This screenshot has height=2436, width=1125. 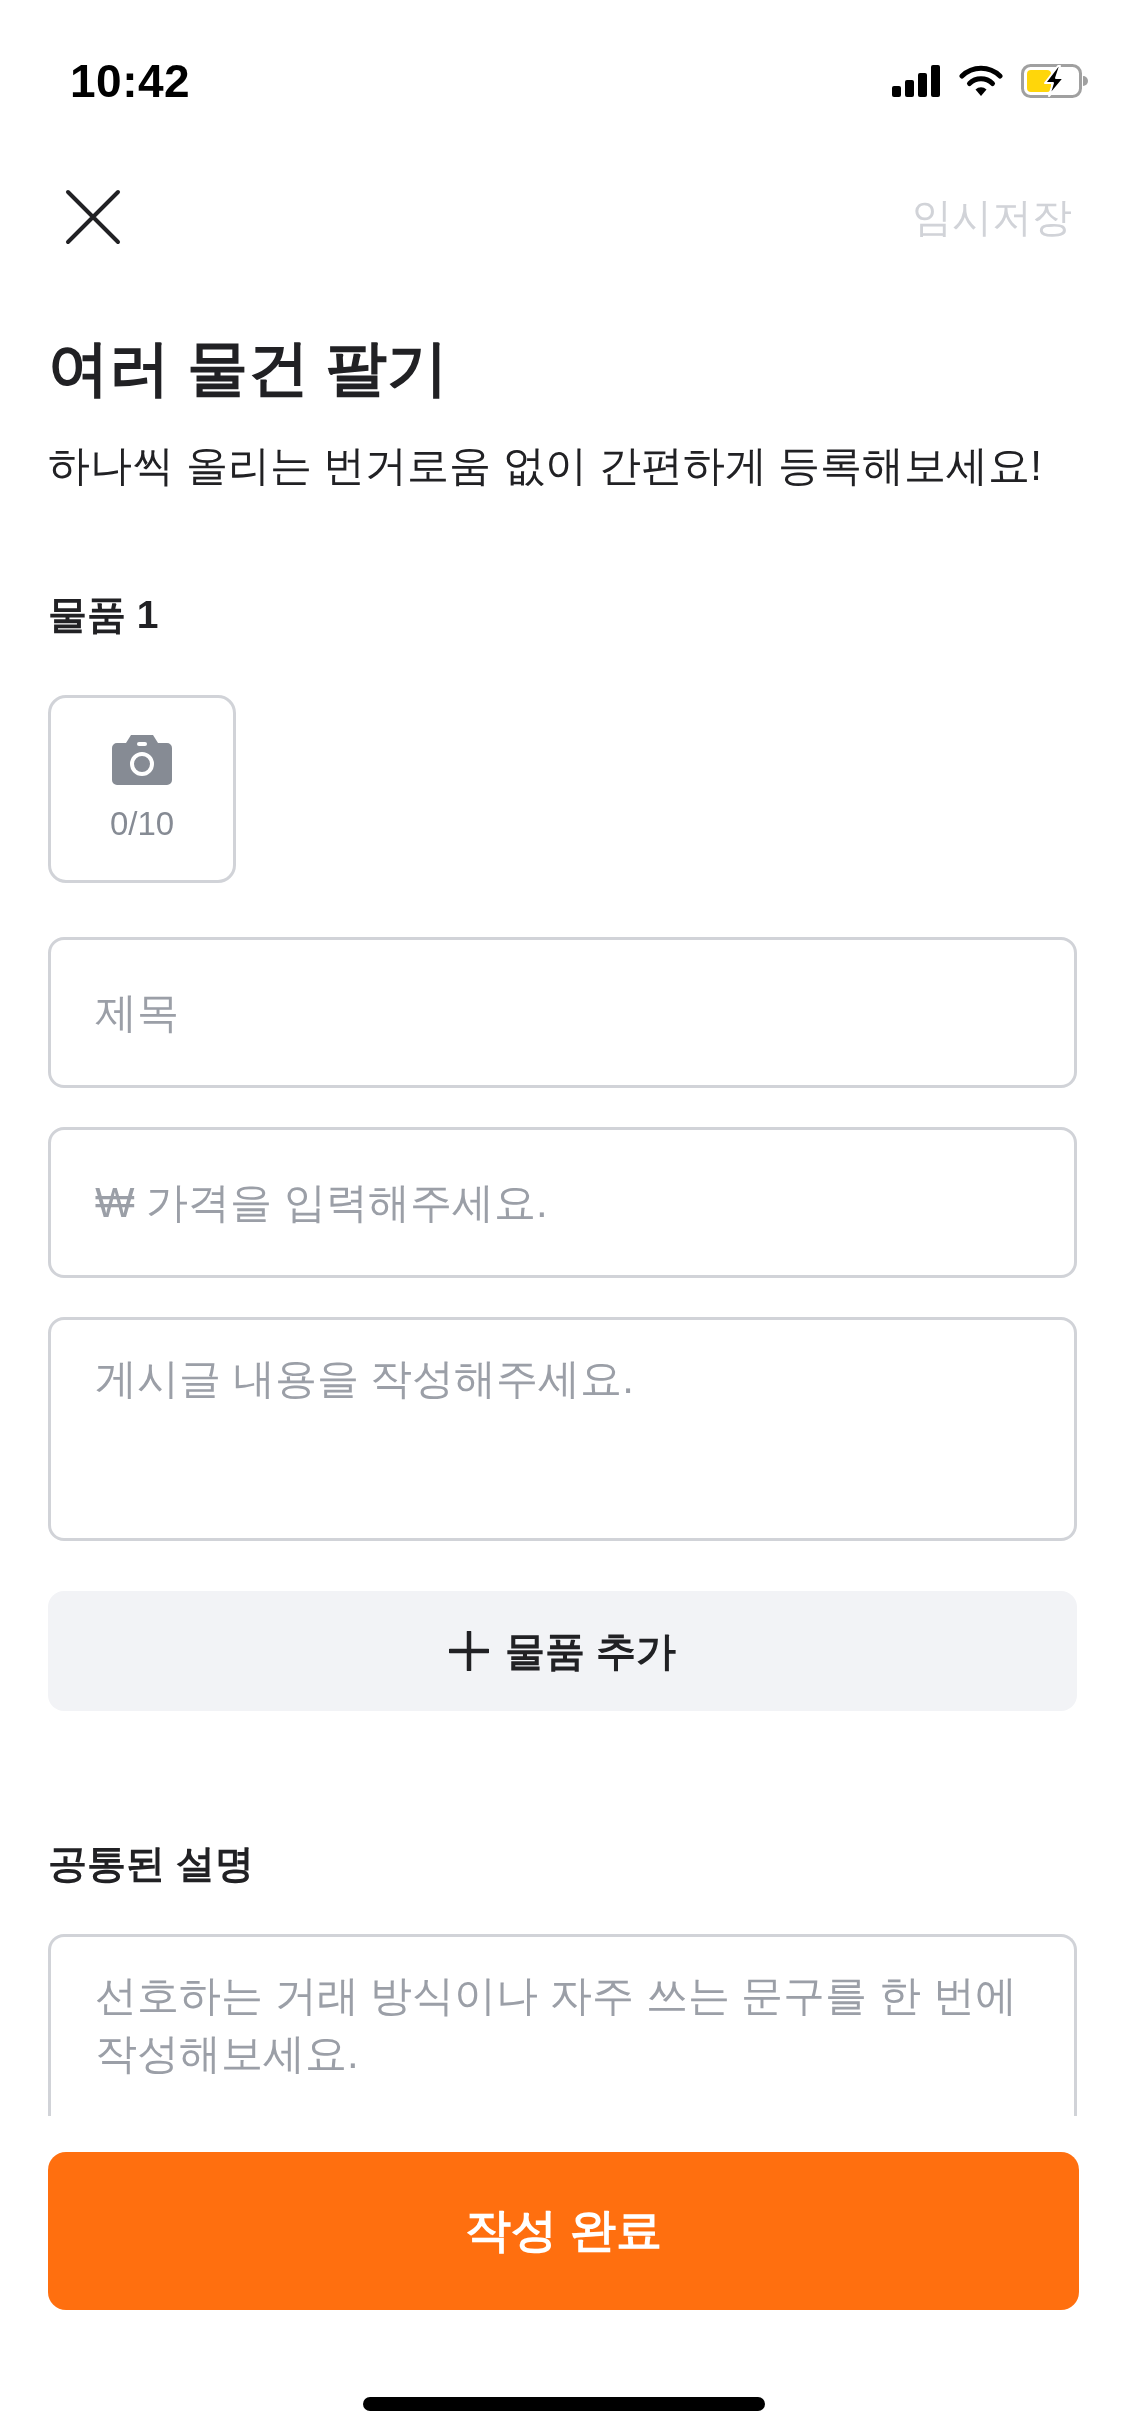 I want to click on section-heading: 물품 1, so click(x=104, y=615).